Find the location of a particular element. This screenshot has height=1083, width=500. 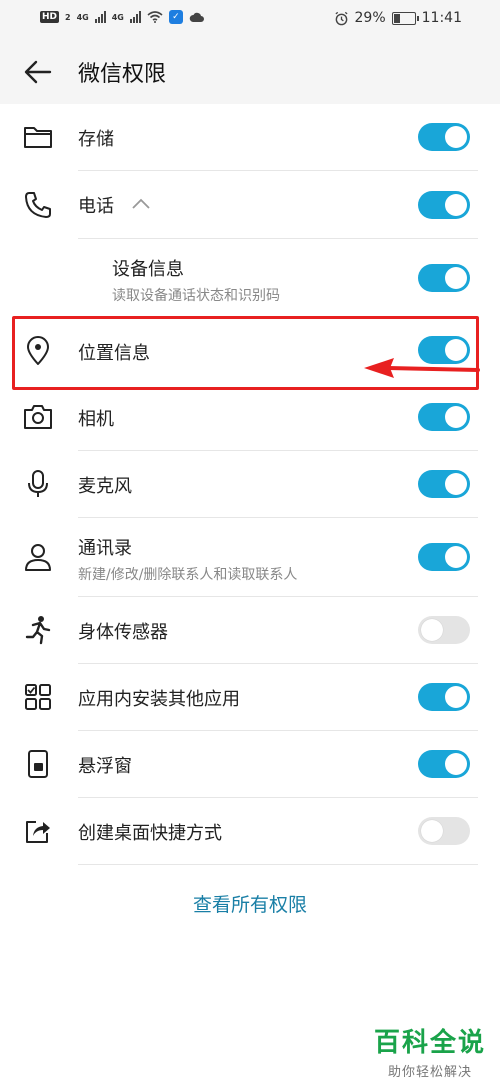

signal2-label: 4G is located at coordinates (117, 17).